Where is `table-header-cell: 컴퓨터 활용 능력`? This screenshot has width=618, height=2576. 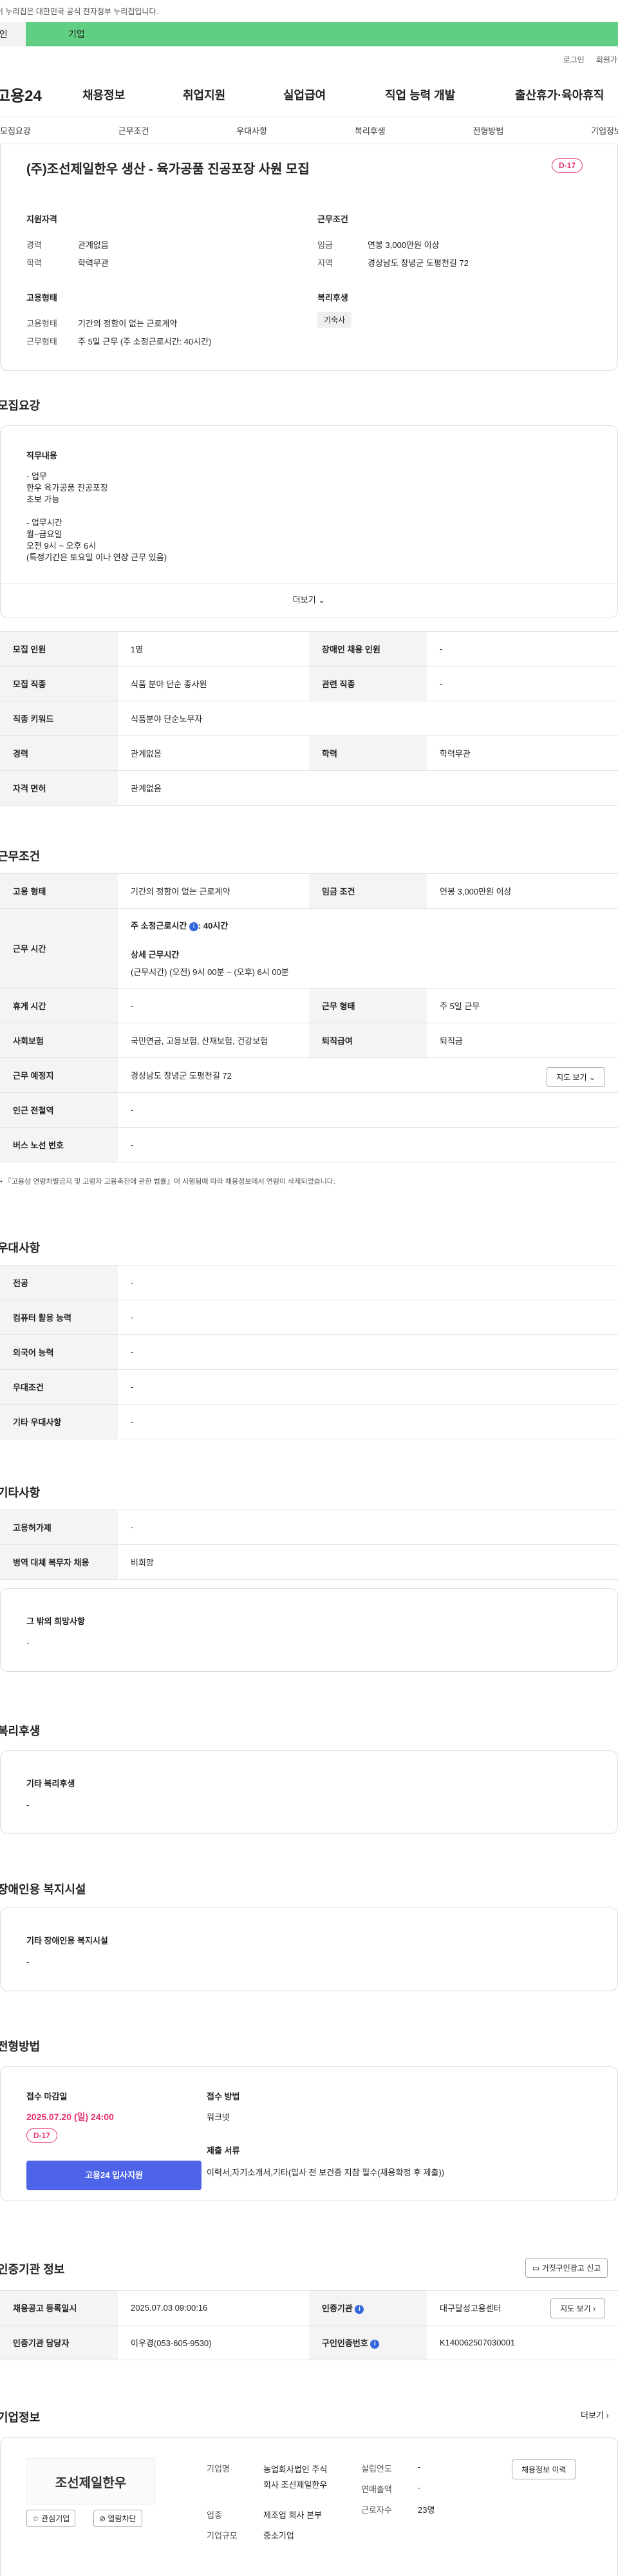 table-header-cell: 컴퓨터 활용 능력 is located at coordinates (59, 1318).